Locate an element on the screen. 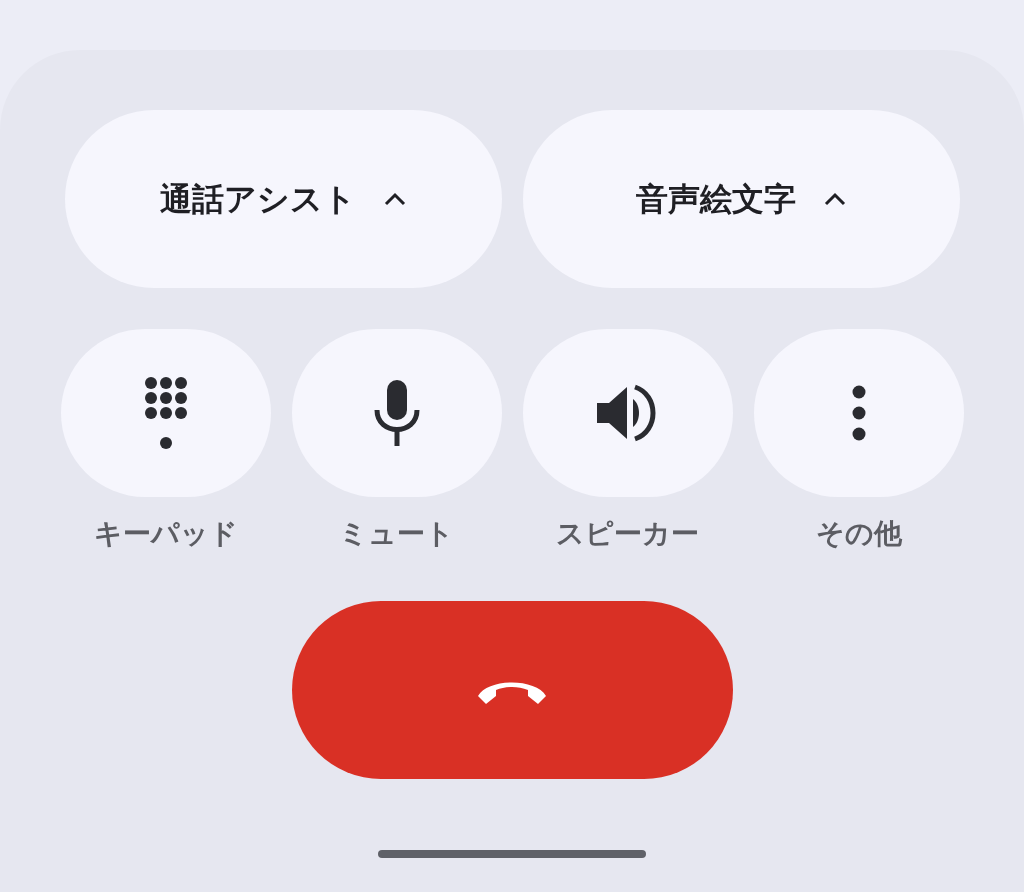 The width and height of the screenshot is (1024, 892). more-icon is located at coordinates (858, 413).